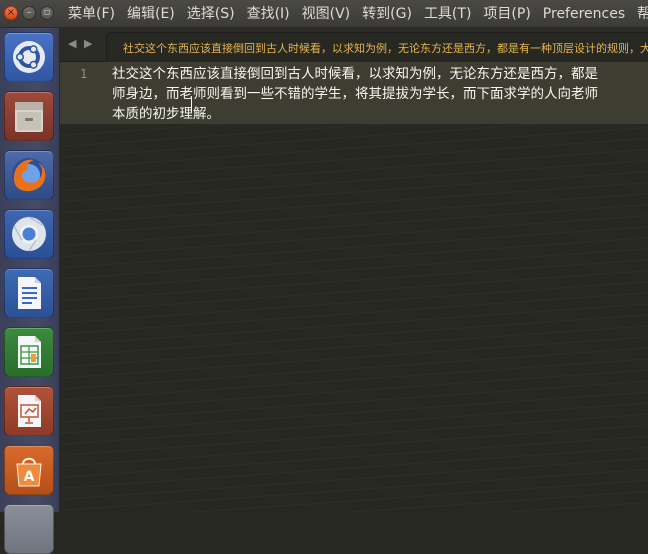 This screenshot has width=648, height=554. Describe the element at coordinates (29, 175) in the screenshot. I see `firefox-icon` at that location.